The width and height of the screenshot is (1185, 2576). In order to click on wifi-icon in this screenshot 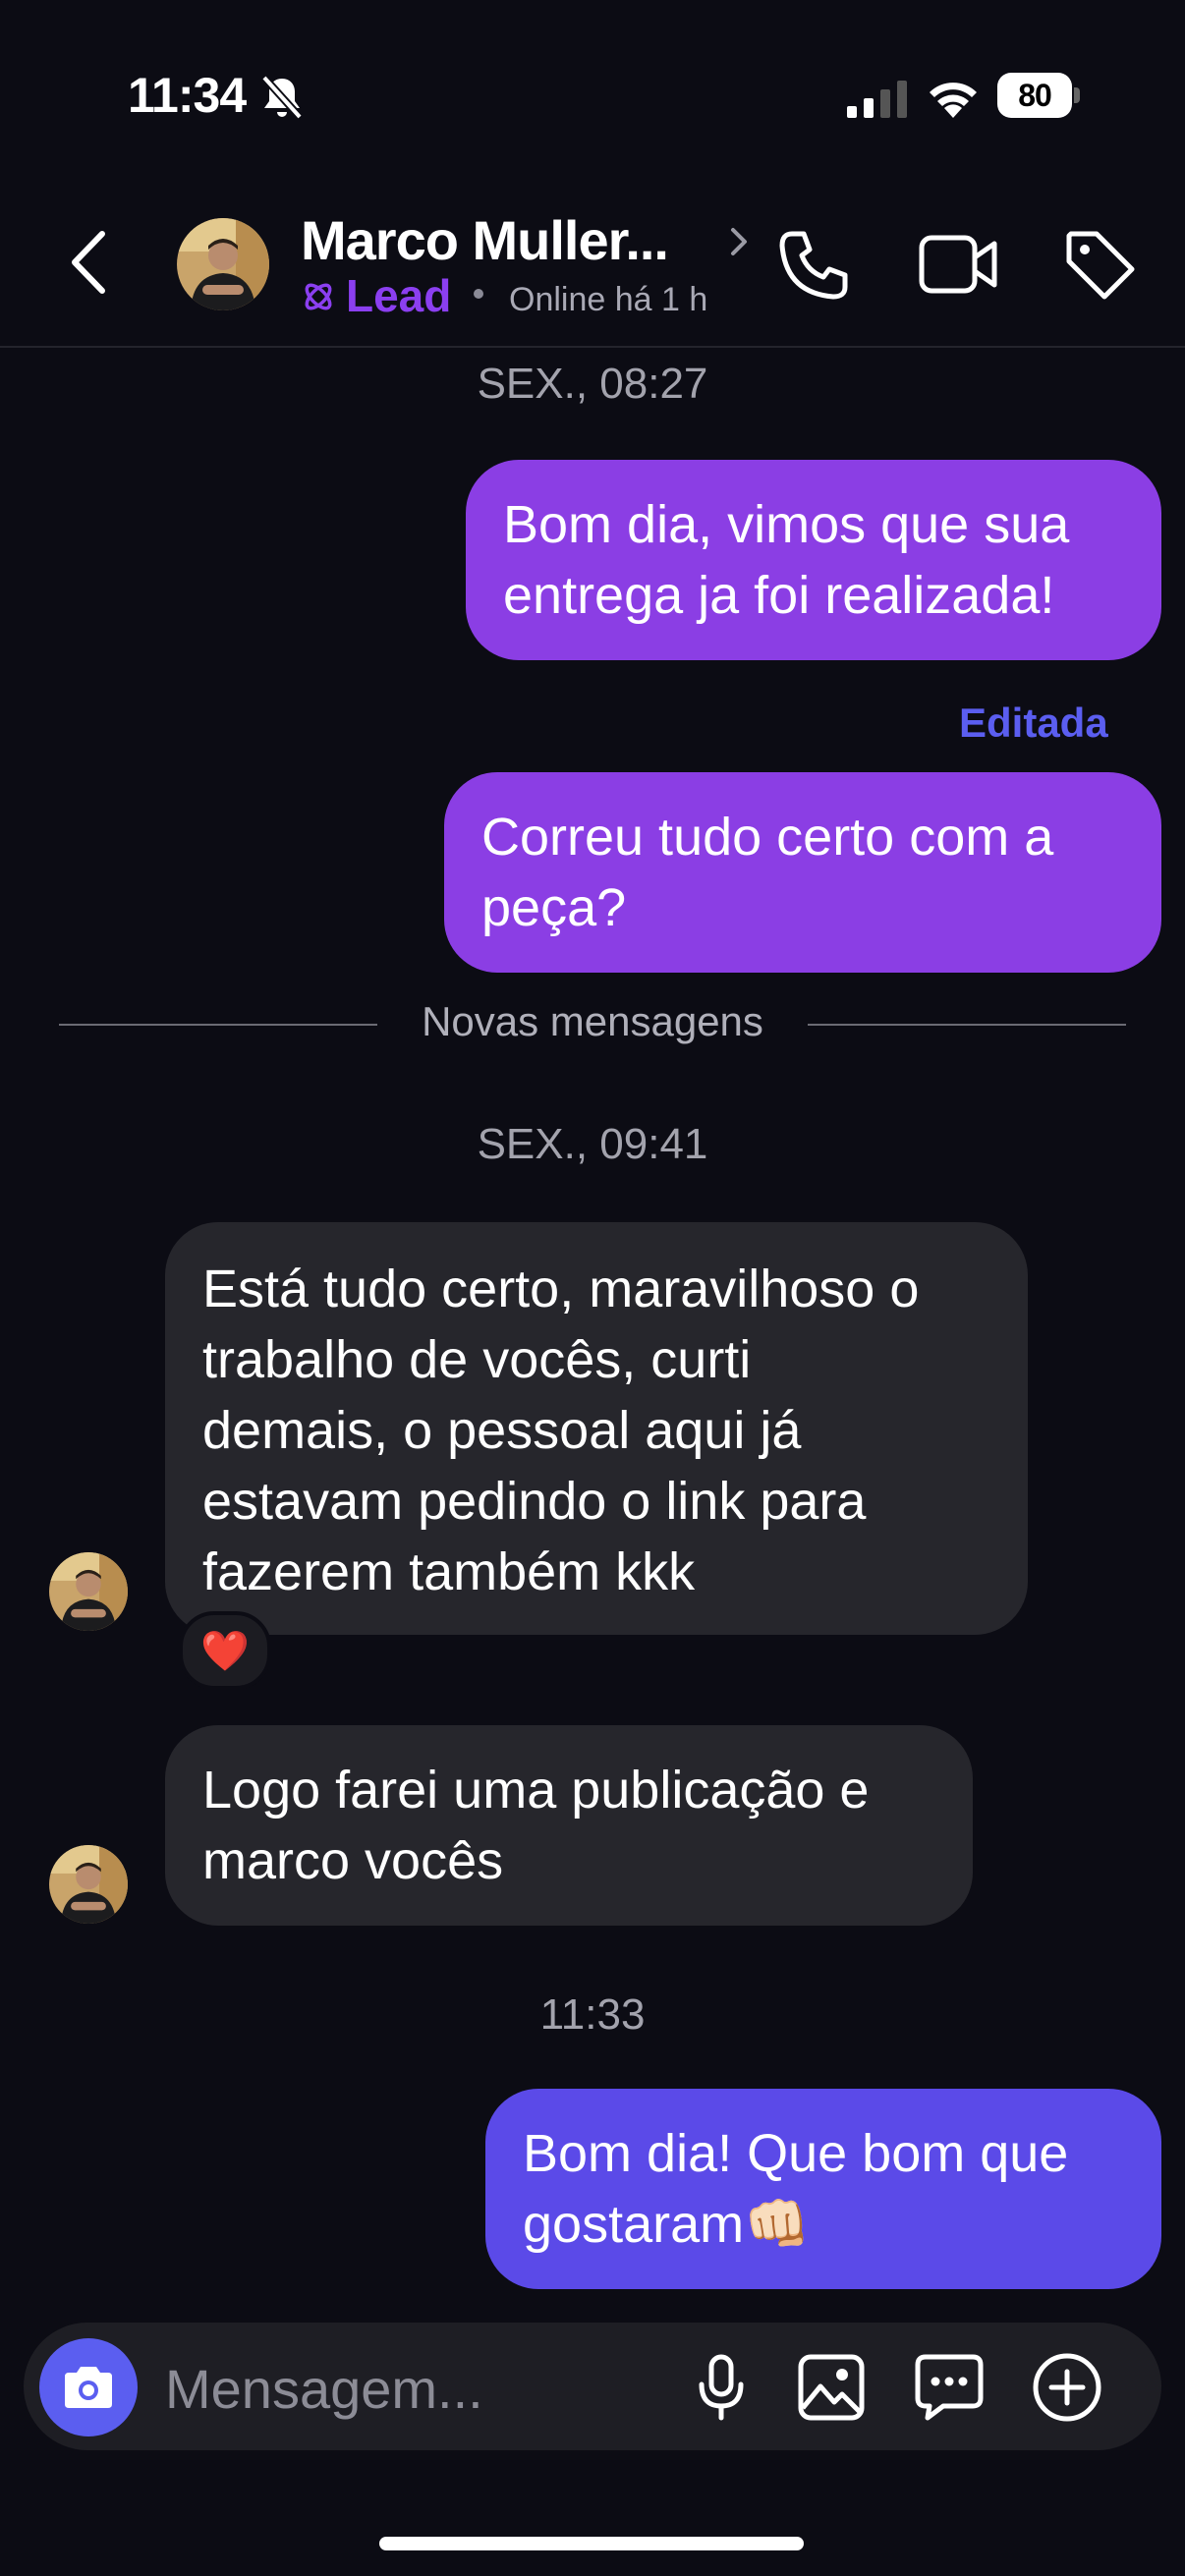, I will do `click(954, 96)`.